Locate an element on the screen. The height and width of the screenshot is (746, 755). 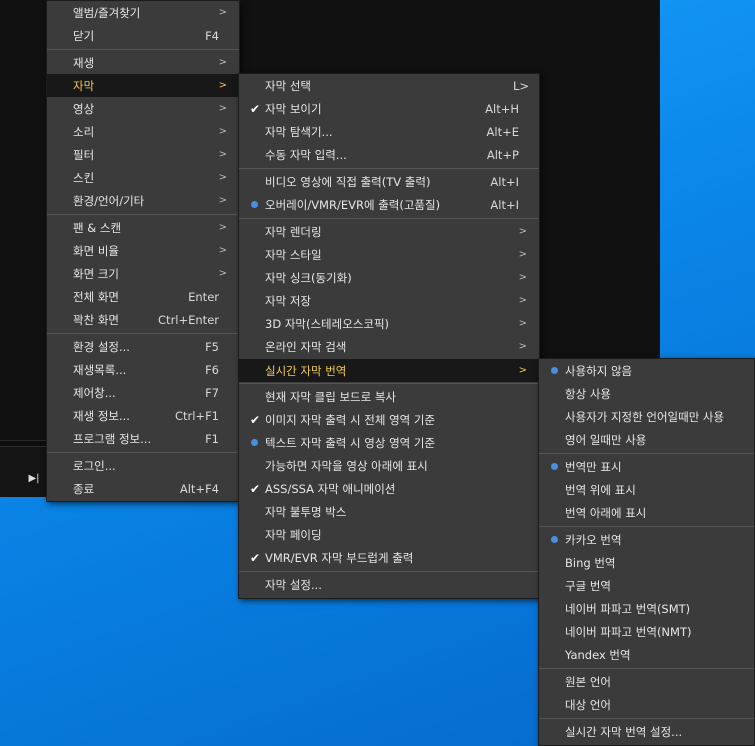
menu-item-manual-input: 수동 자막 입력... Alt+P is located at coordinates (389, 154).